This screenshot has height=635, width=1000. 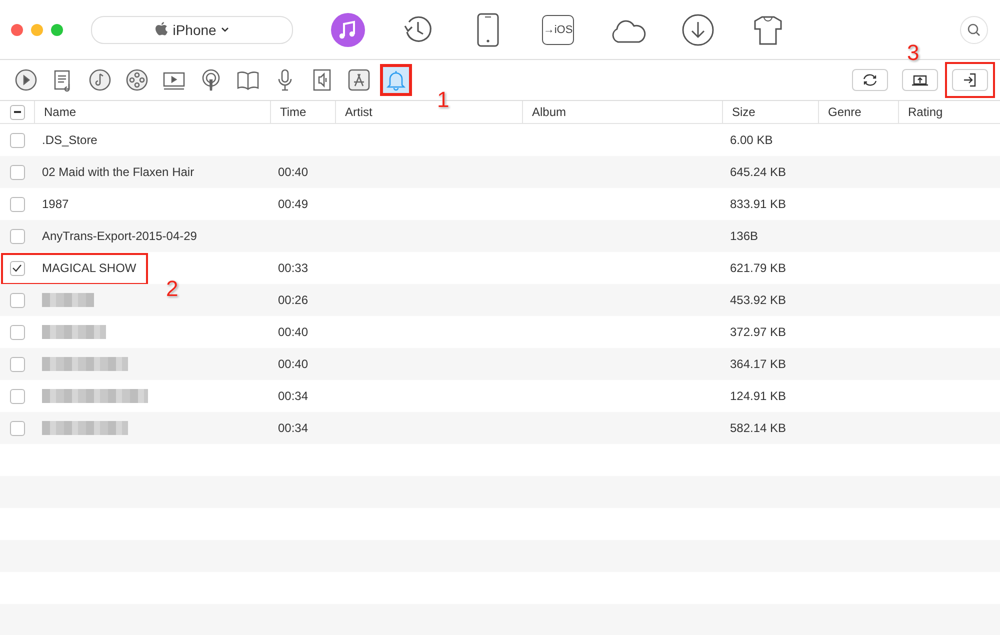 What do you see at coordinates (358, 112) in the screenshot?
I see `column-header: Artist` at bounding box center [358, 112].